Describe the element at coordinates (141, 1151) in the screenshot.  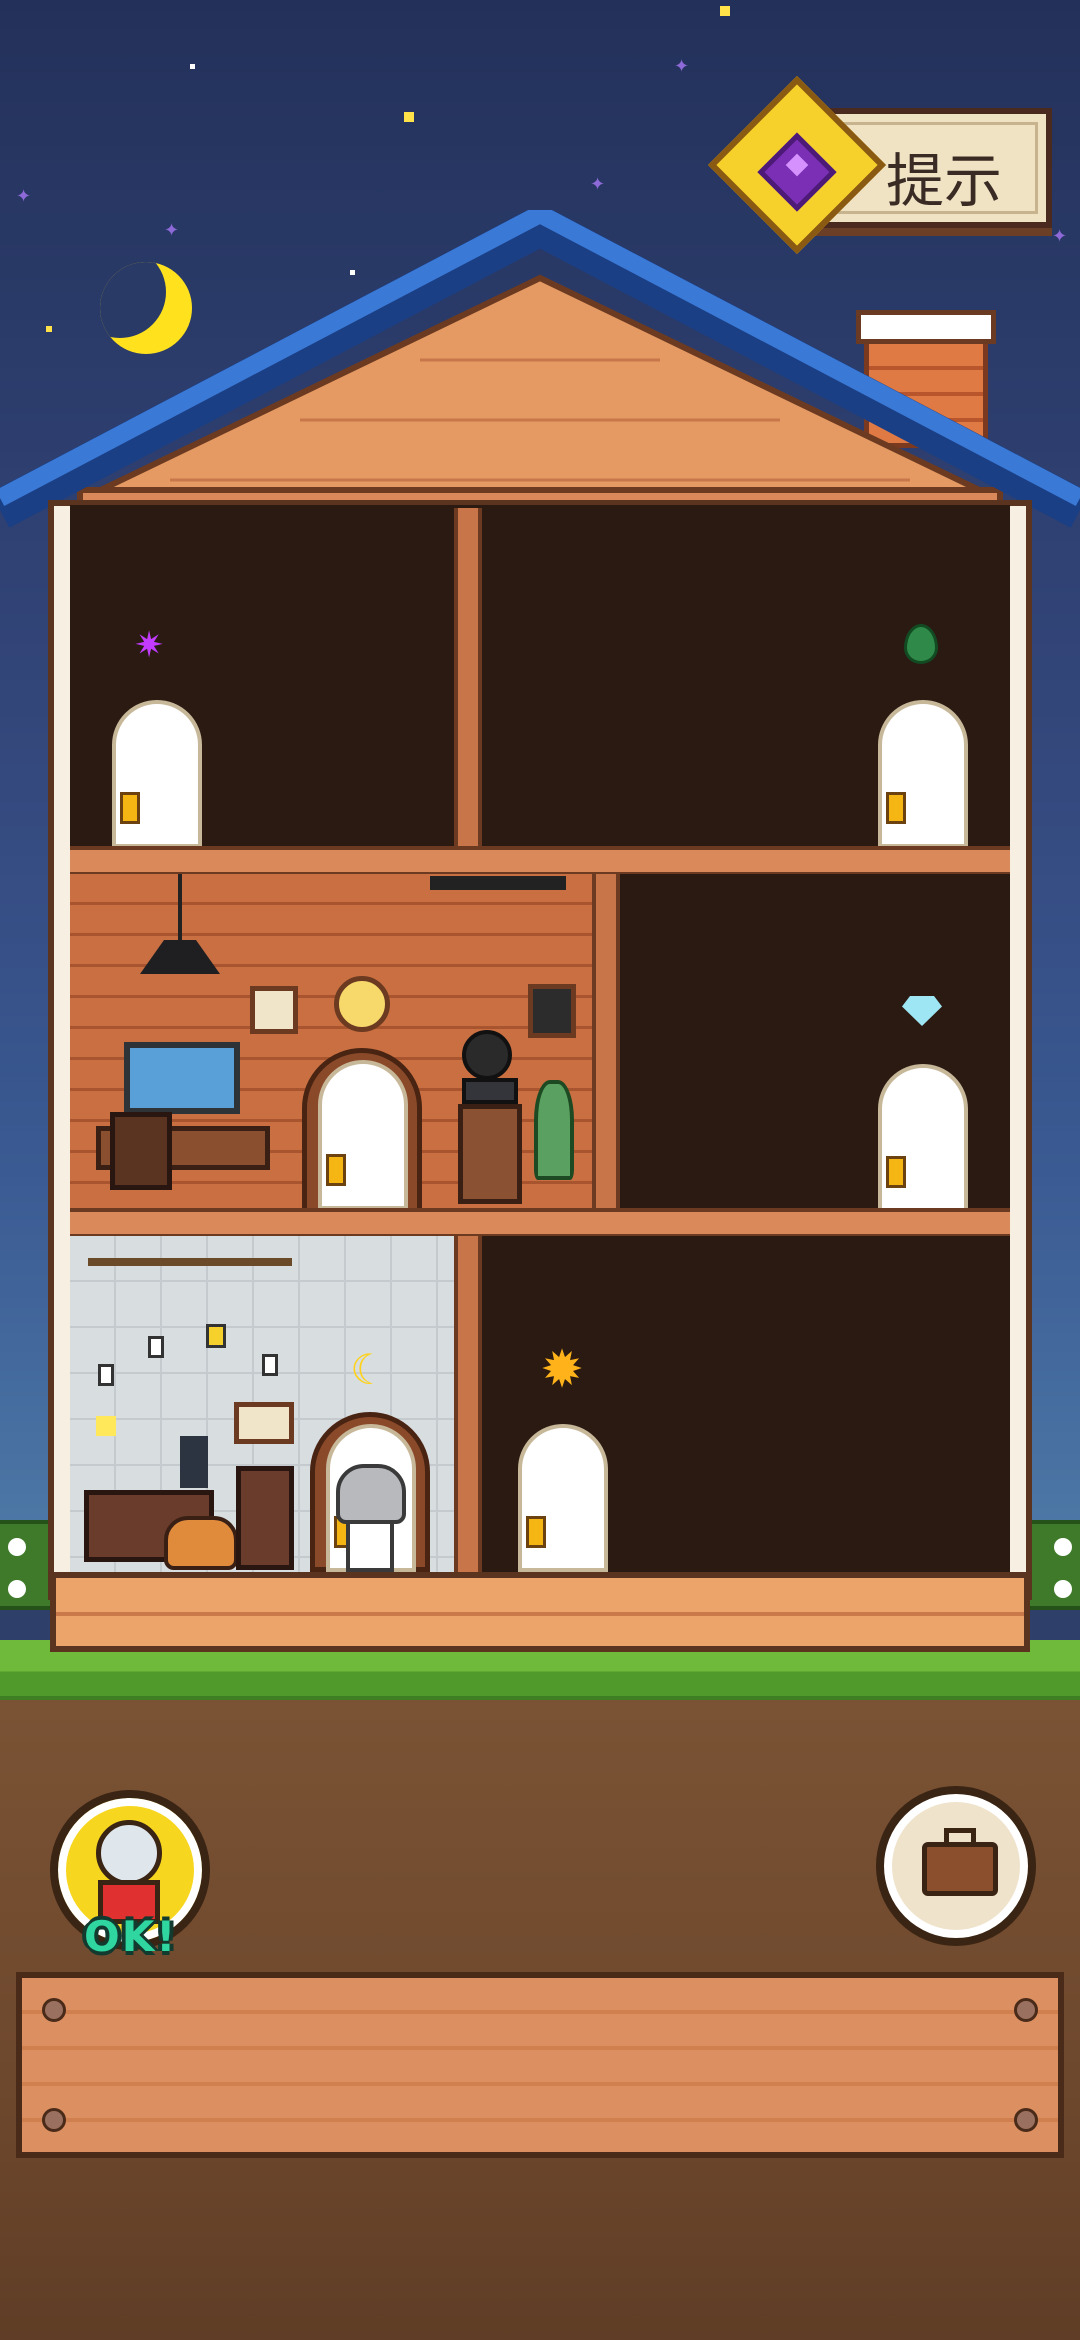
I see `office-chair` at that location.